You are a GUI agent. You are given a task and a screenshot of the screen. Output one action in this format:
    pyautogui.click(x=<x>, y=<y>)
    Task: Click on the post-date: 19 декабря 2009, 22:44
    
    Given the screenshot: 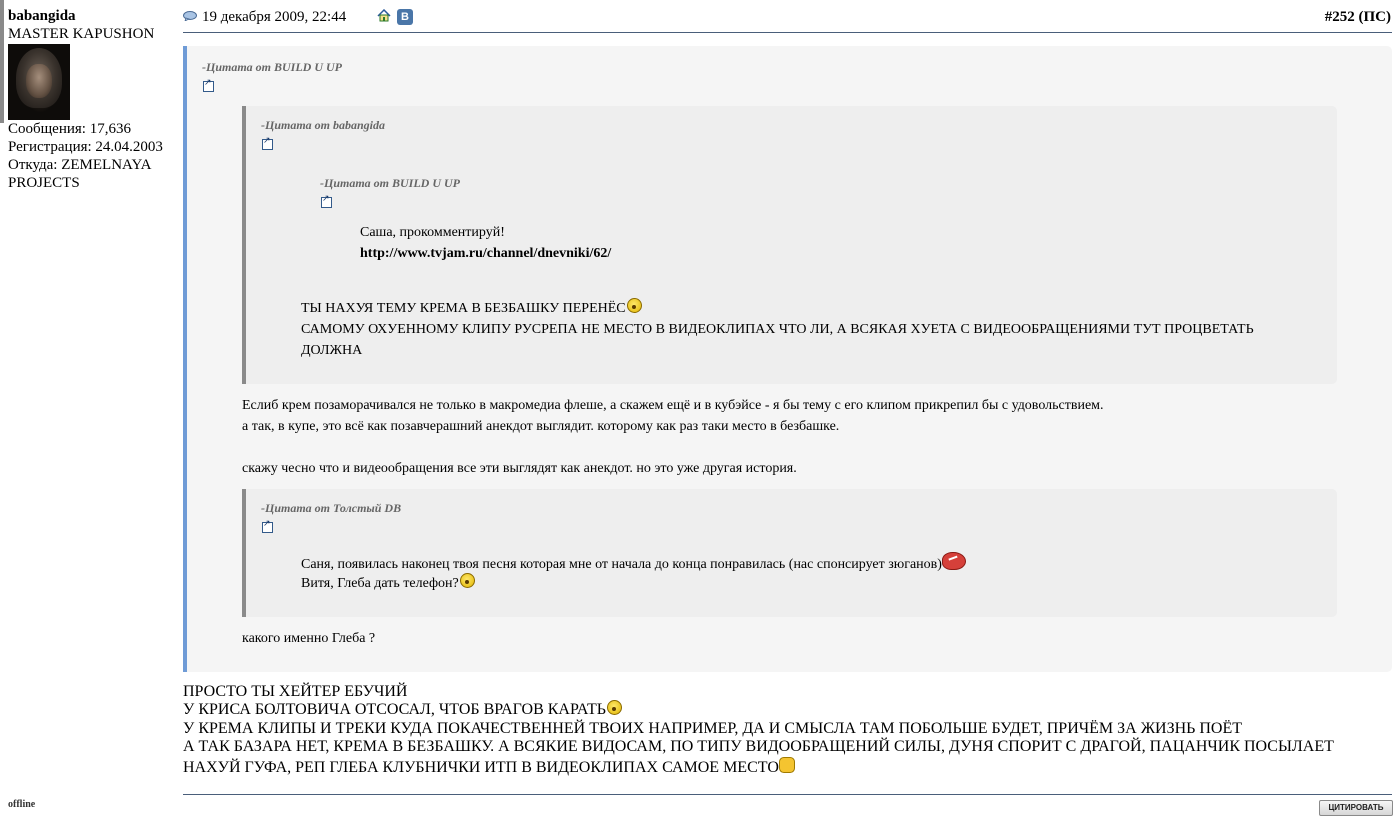 What is the action you would take?
    pyautogui.click(x=274, y=17)
    